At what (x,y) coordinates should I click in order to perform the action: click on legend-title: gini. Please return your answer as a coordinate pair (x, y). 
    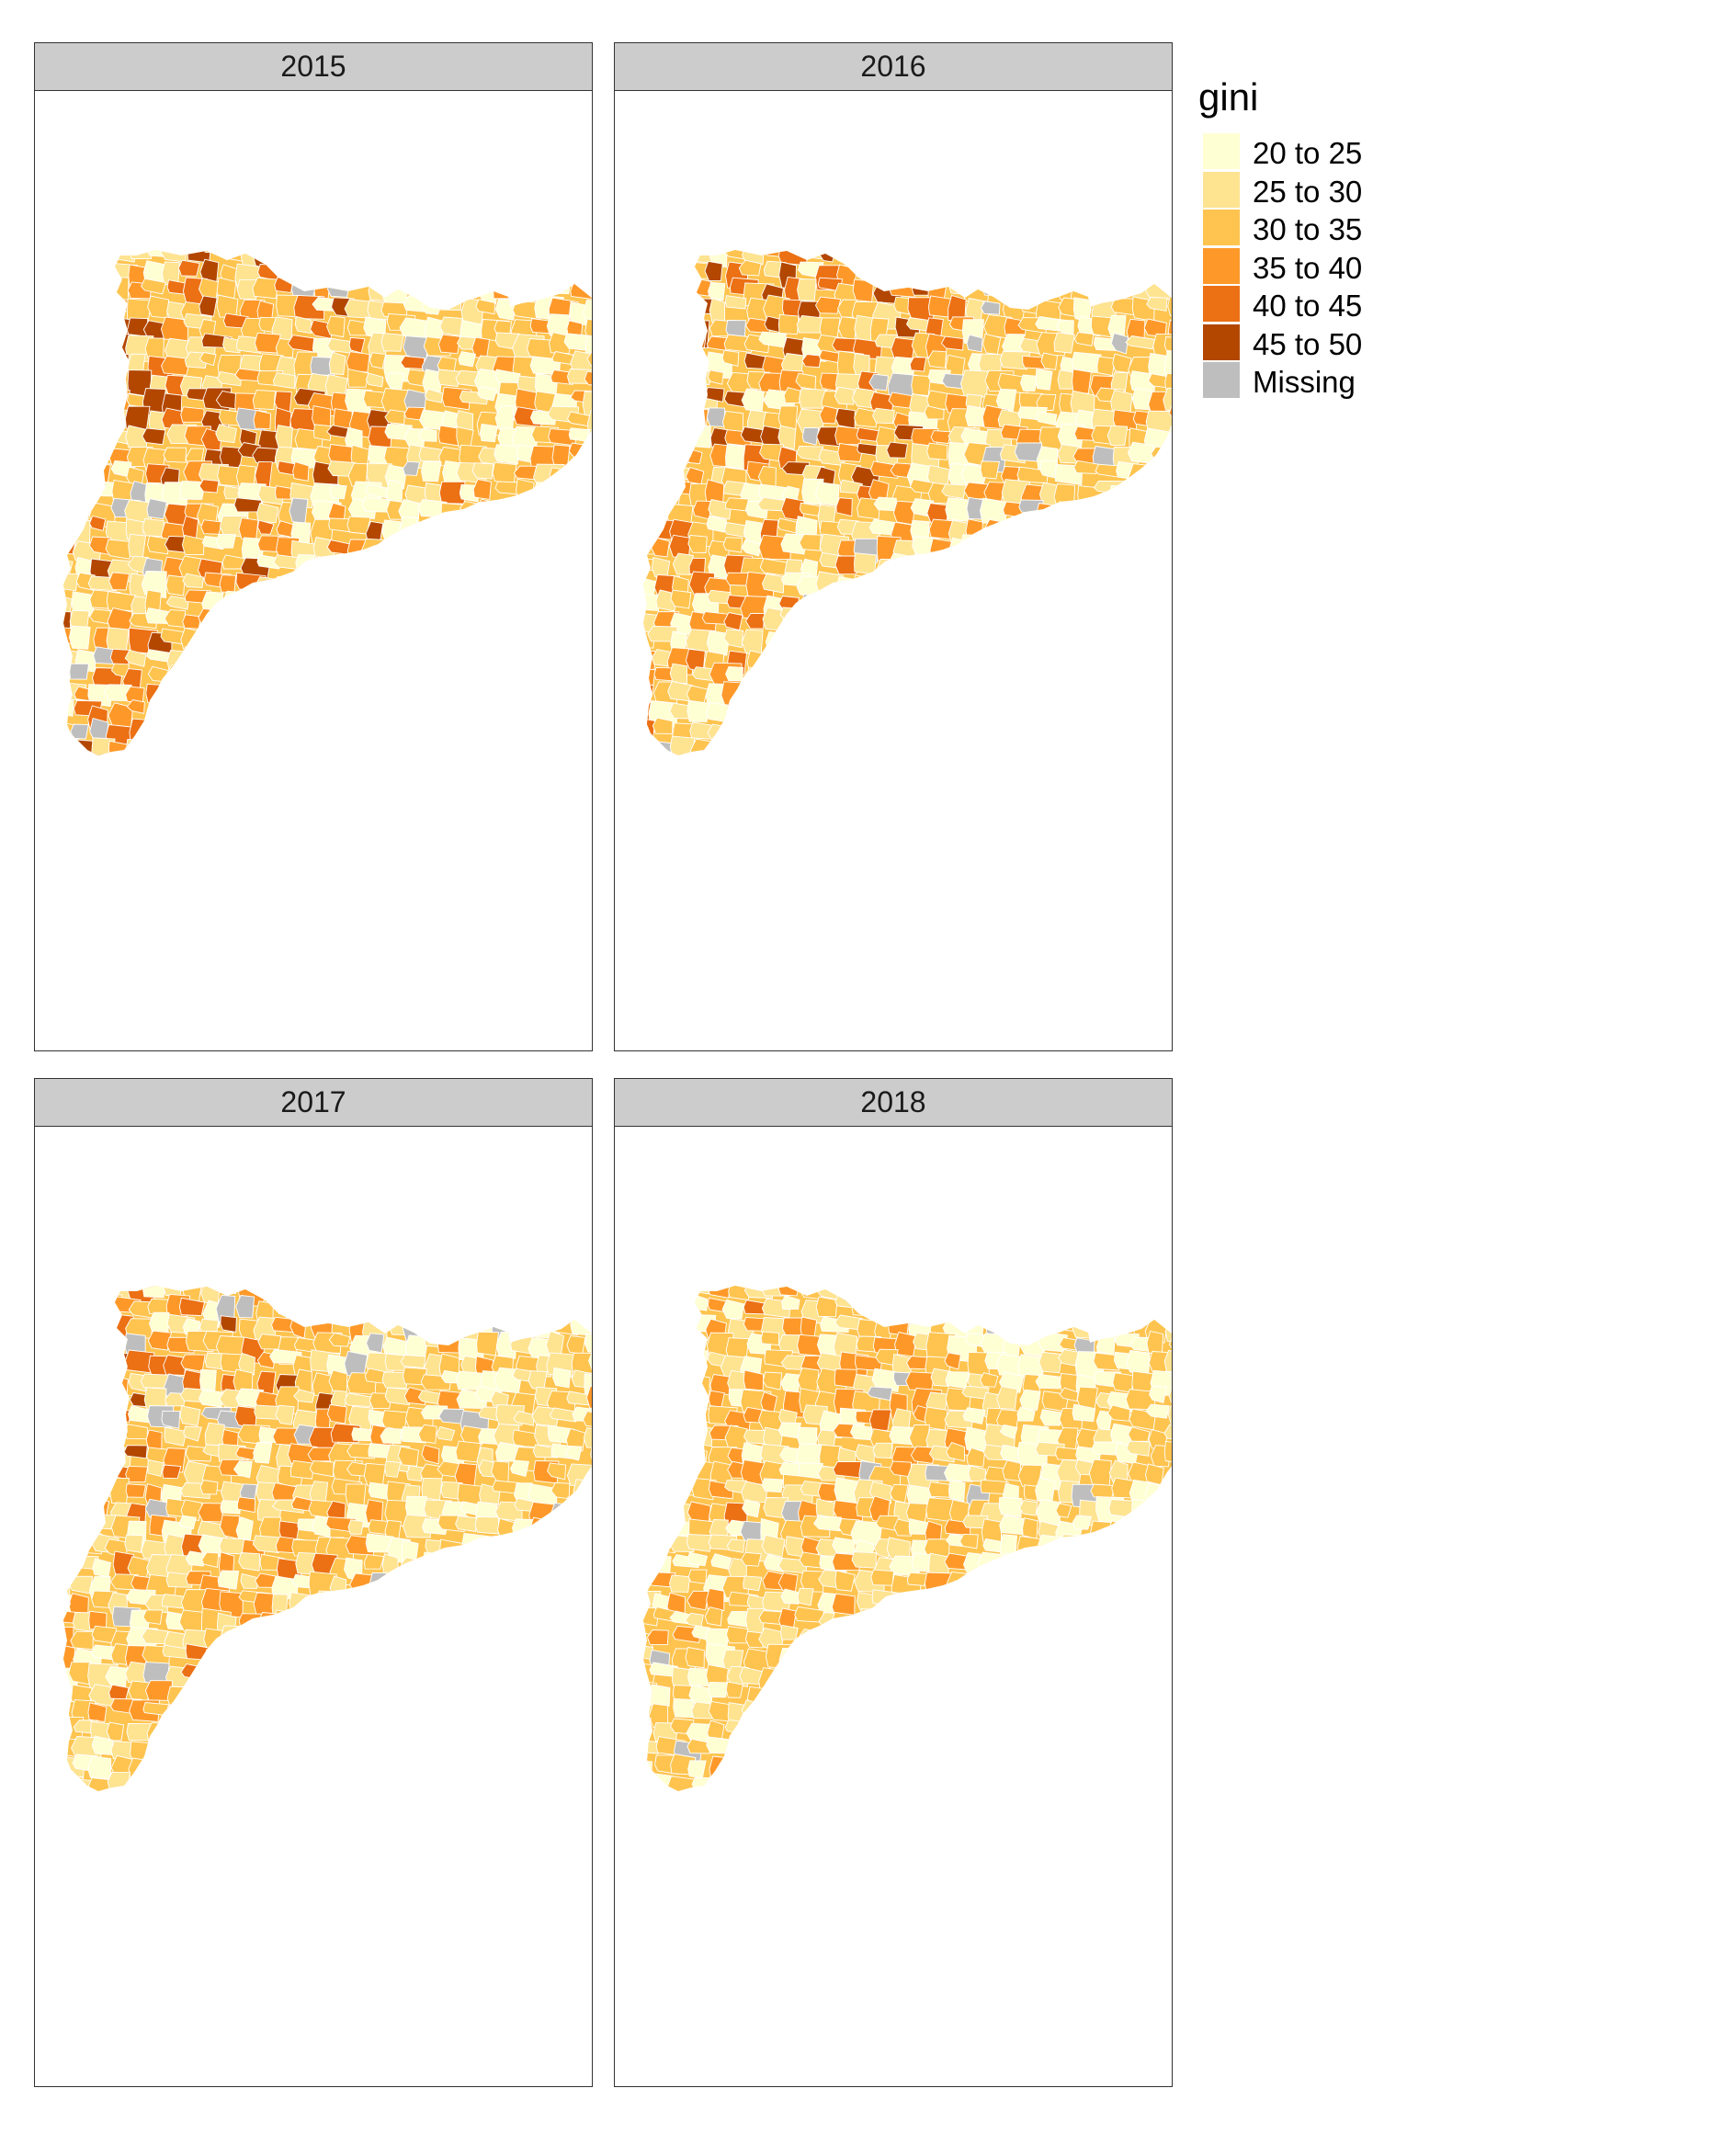
    Looking at the image, I should click on (1228, 97).